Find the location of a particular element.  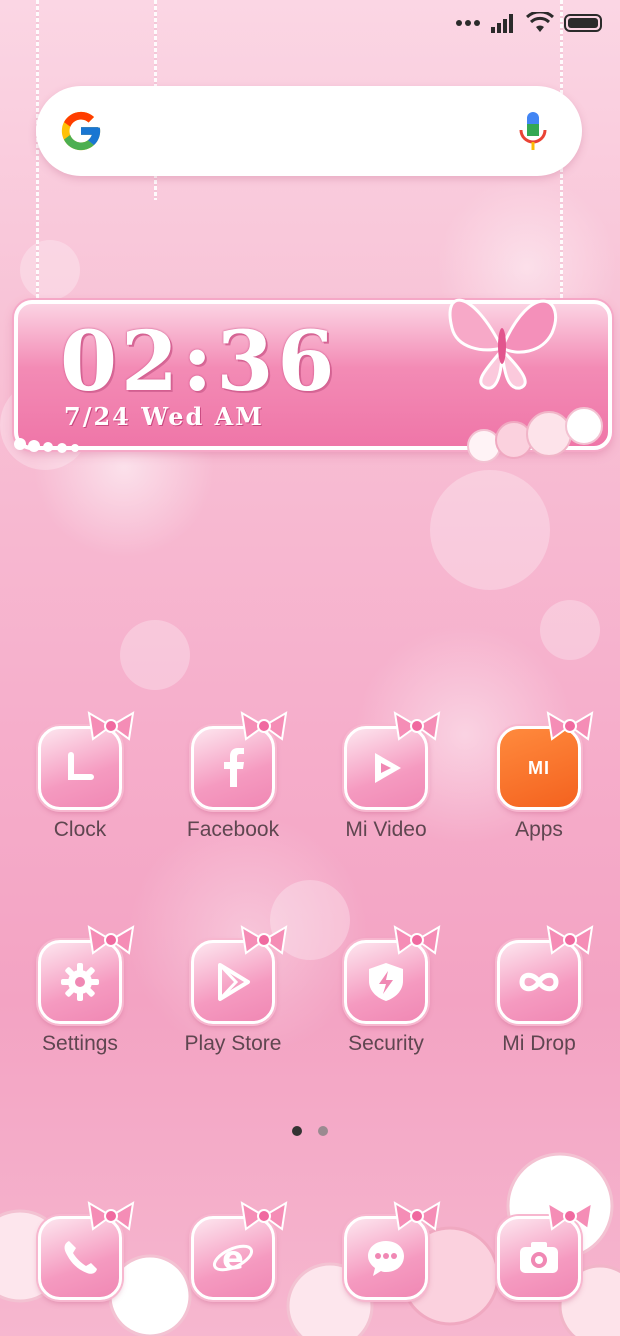

app-mi-drop: Mi Drop is located at coordinates (539, 990).